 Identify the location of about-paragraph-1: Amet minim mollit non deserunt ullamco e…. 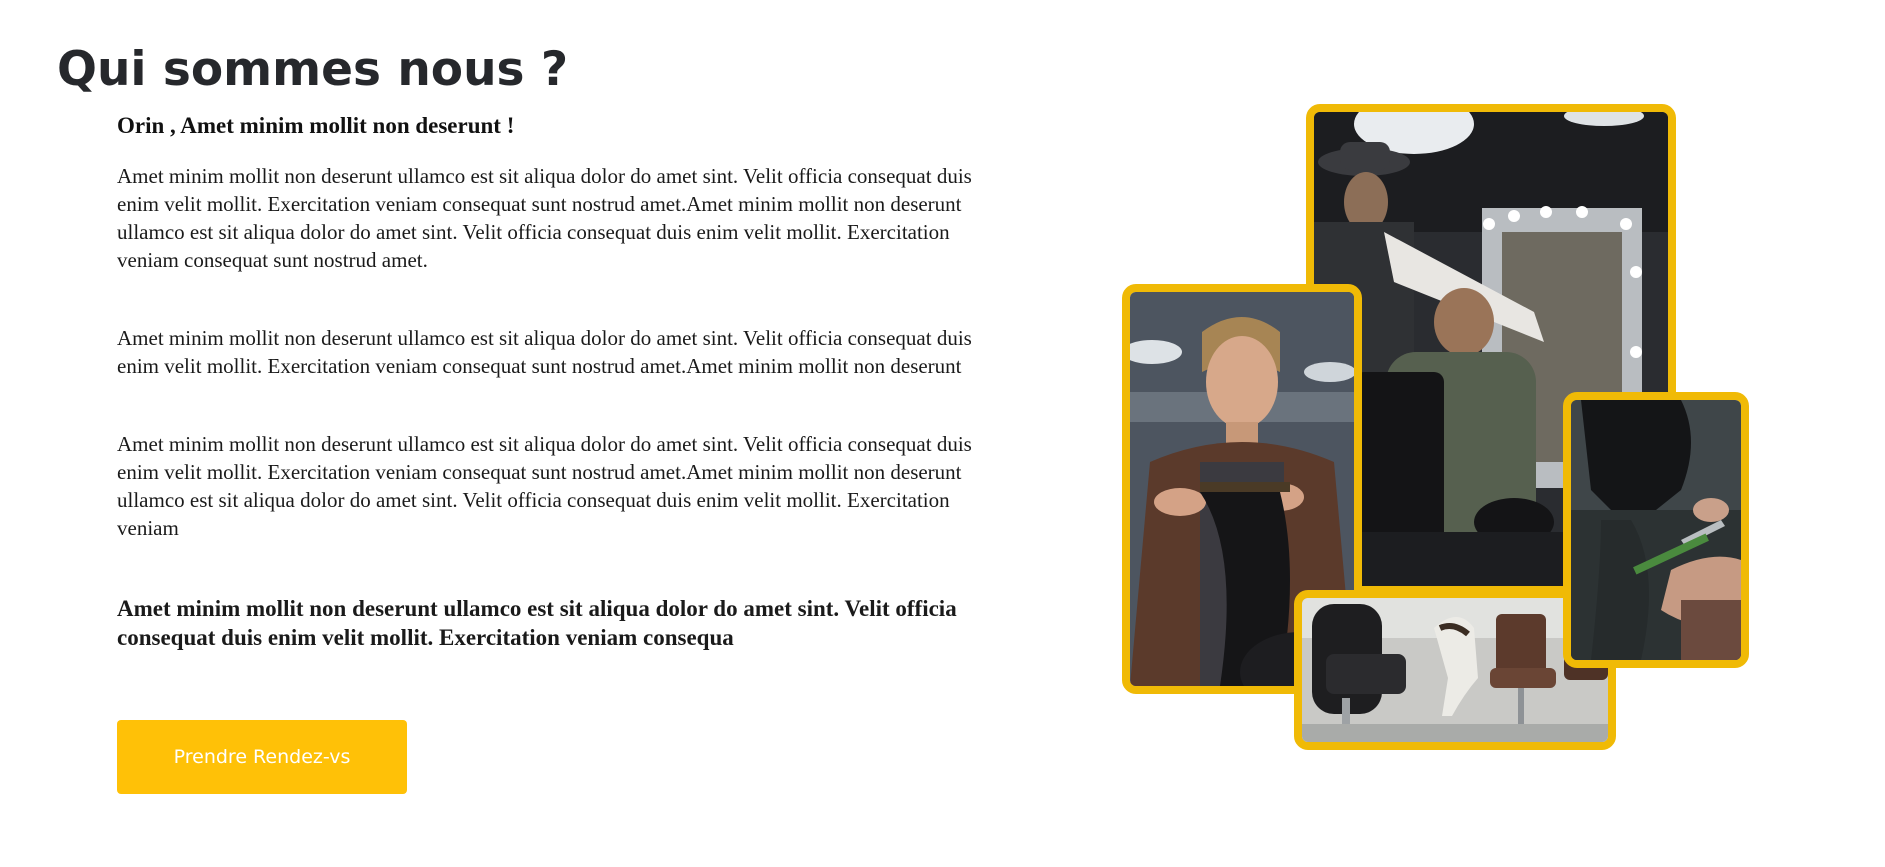
(544, 218).